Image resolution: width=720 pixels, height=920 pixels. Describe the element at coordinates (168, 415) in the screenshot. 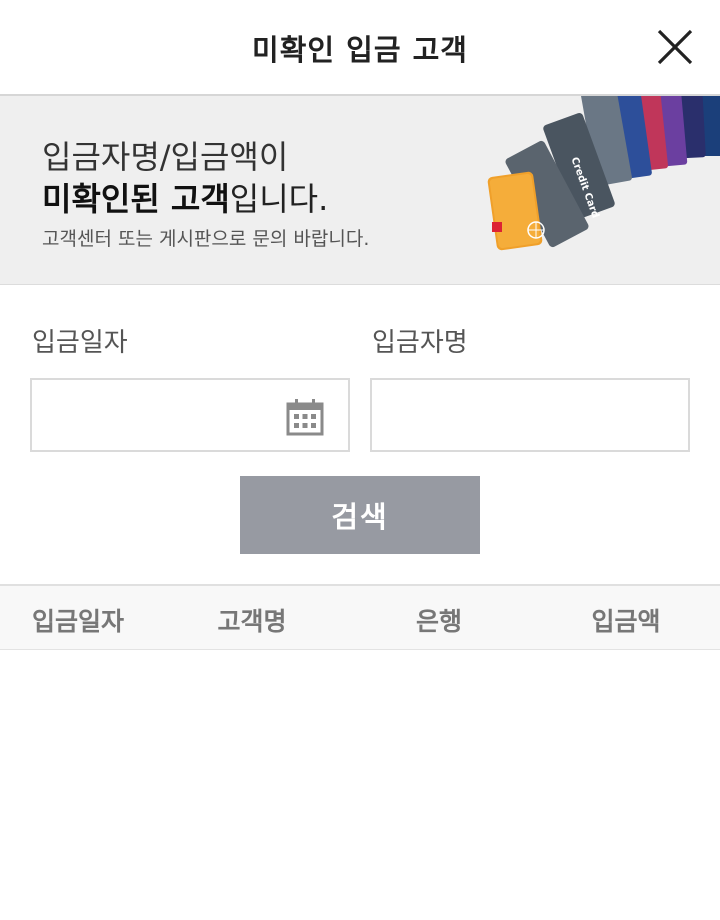

I see `date-input` at that location.